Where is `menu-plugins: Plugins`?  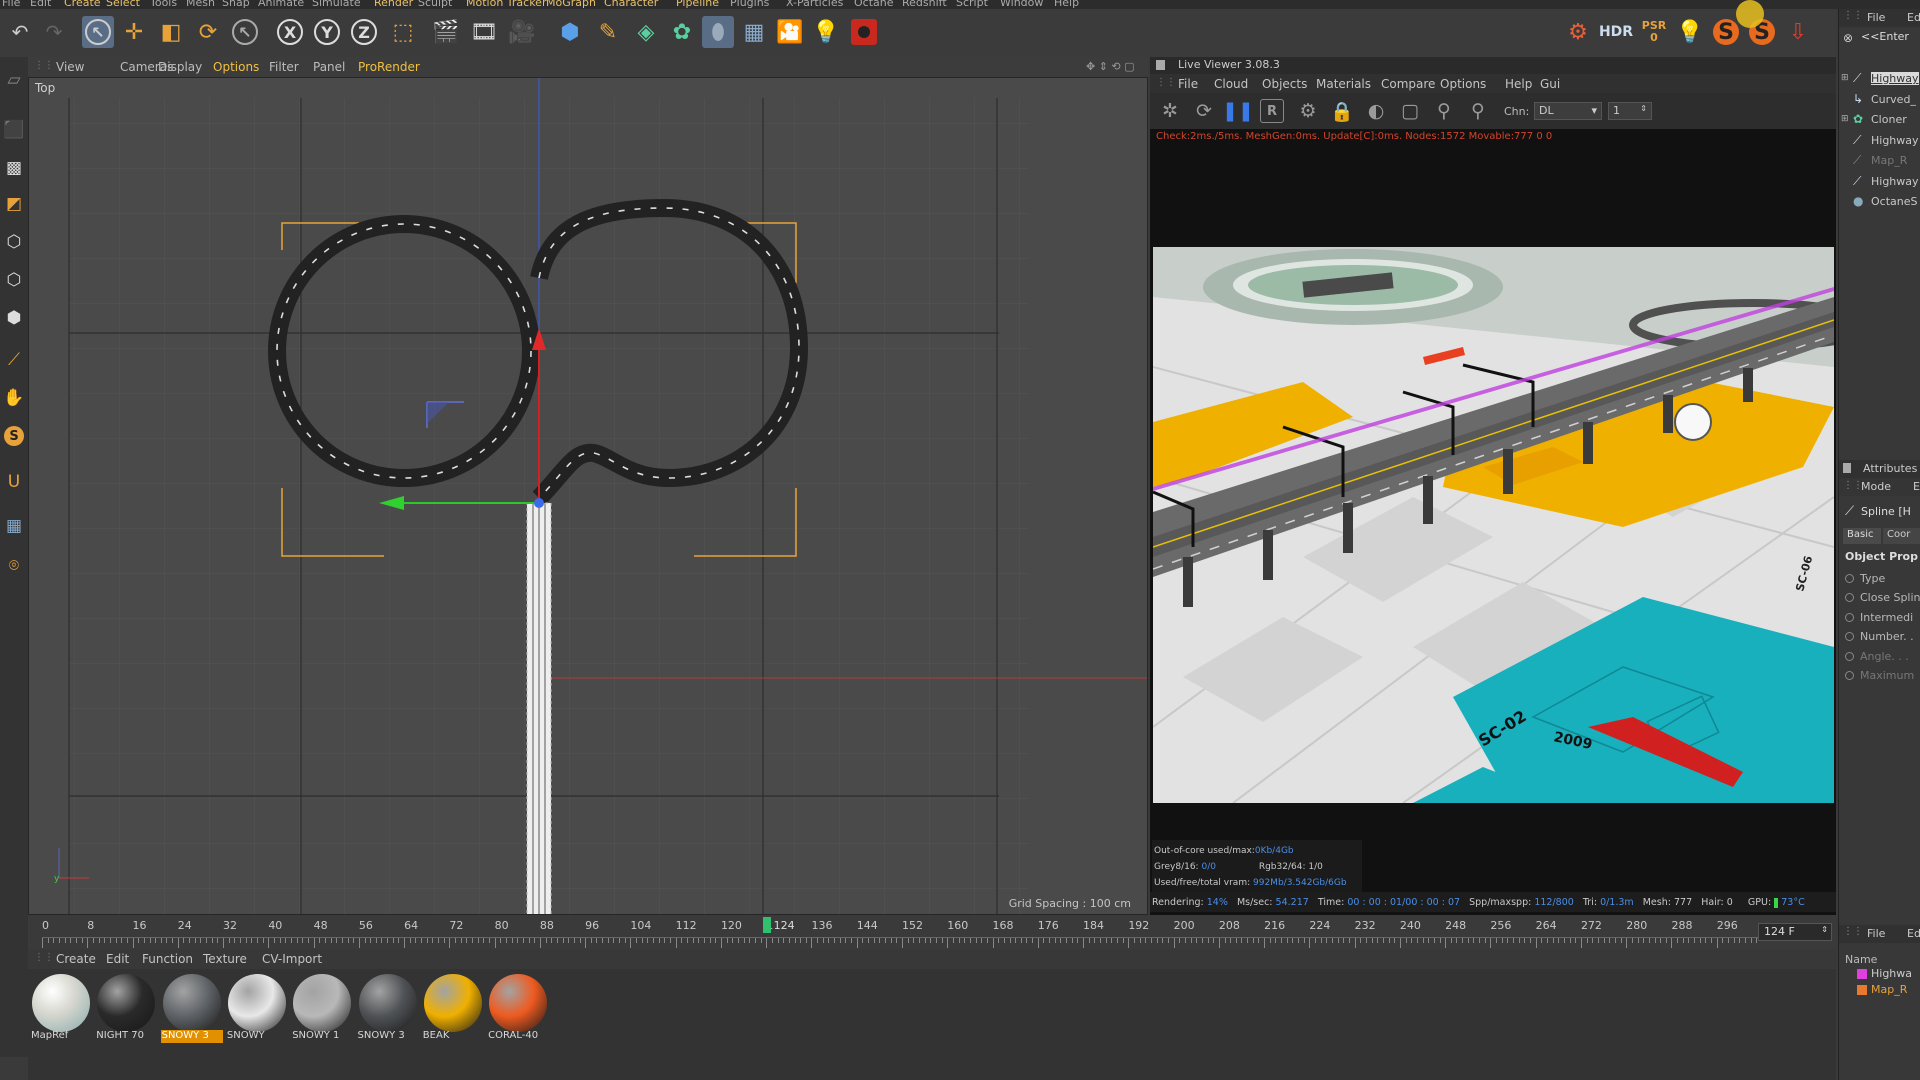 menu-plugins: Plugins is located at coordinates (749, 4).